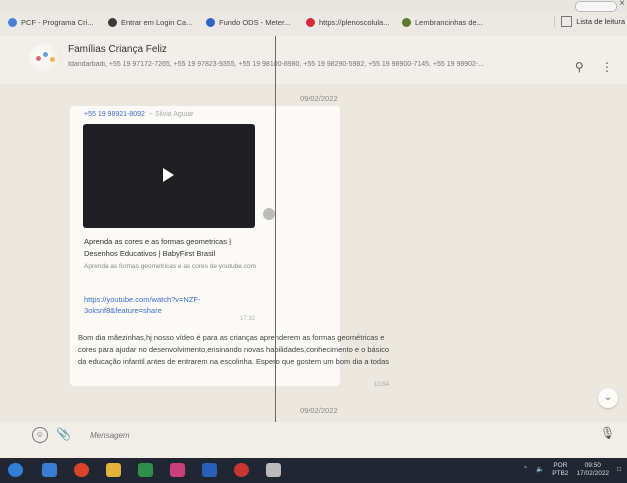 Image resolution: width=627 pixels, height=483 pixels. What do you see at coordinates (114, 114) in the screenshot?
I see `sender-phone: +55 19 98921-8092` at bounding box center [114, 114].